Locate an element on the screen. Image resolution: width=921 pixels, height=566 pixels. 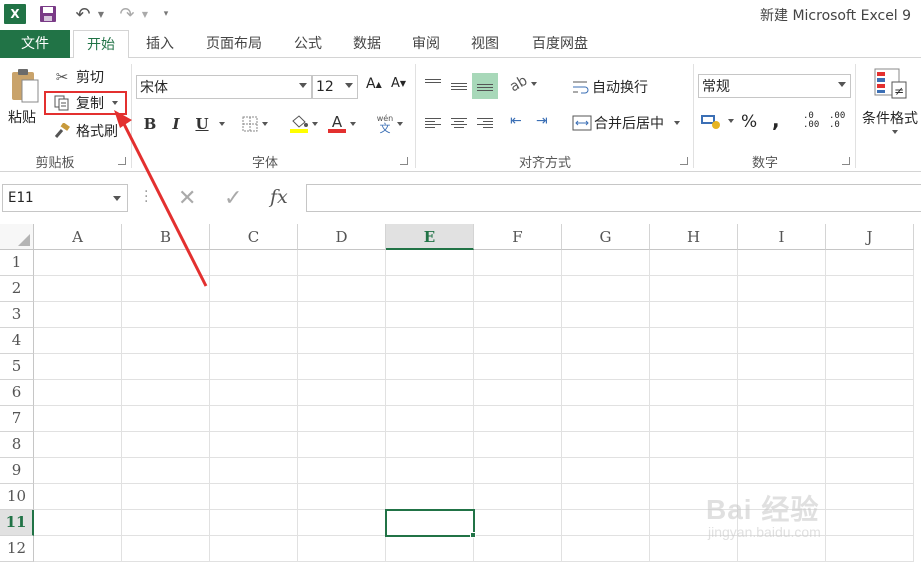
align-center-icon is located at coordinates (459, 123).